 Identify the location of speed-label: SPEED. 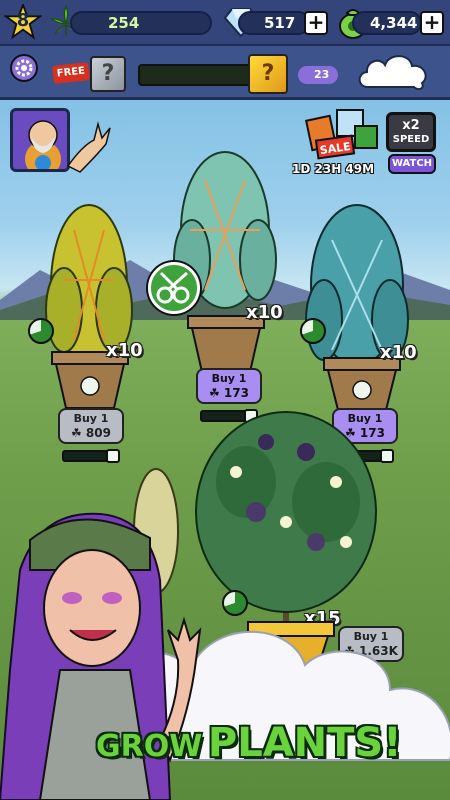
(411, 139).